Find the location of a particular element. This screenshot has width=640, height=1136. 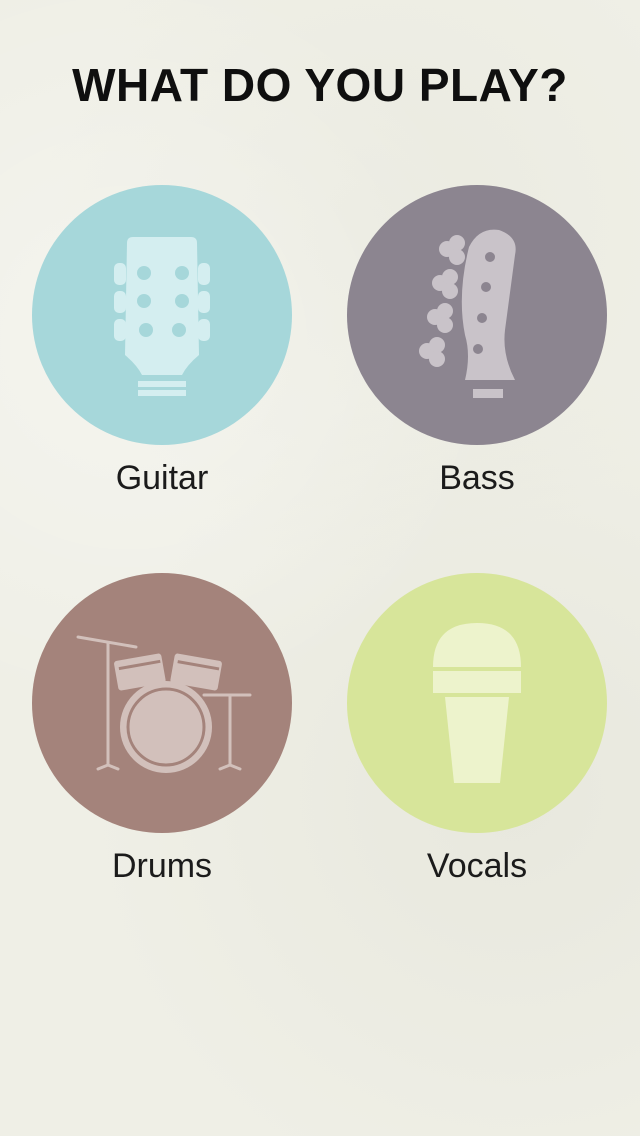

microphone-icon is located at coordinates (477, 703).